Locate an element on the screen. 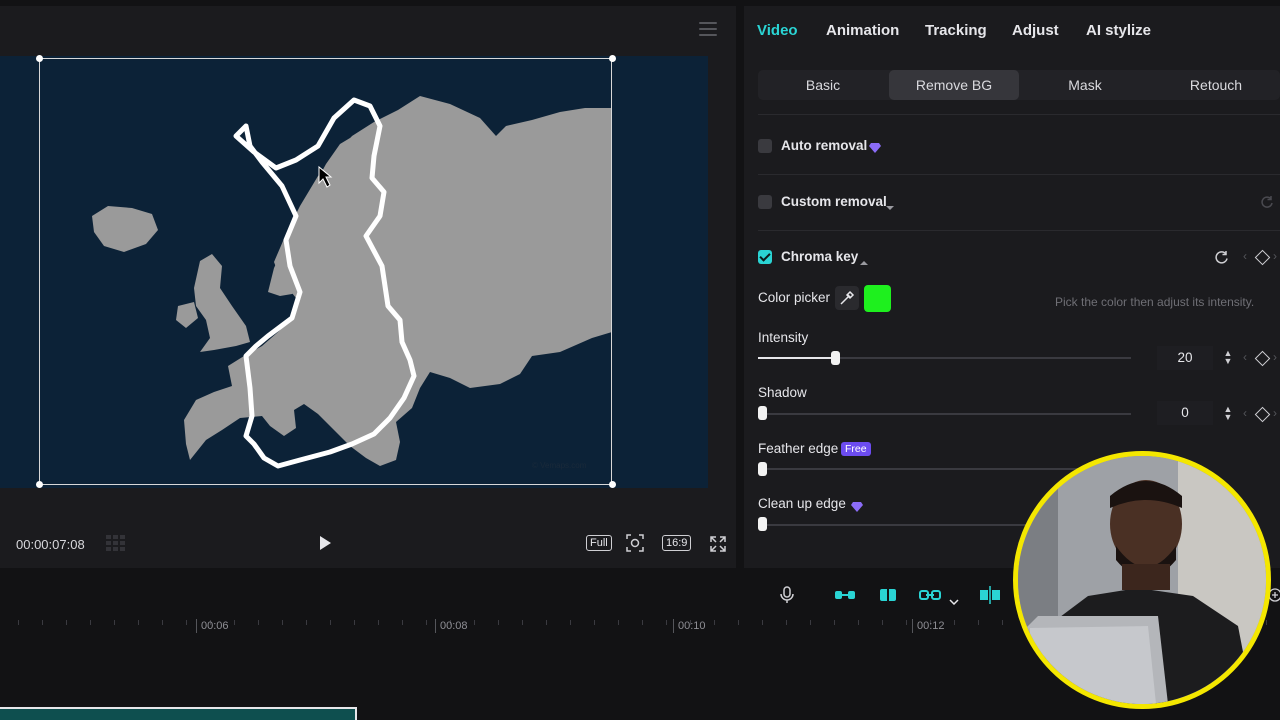  feather-edge-slider-knob is located at coordinates (762, 469).